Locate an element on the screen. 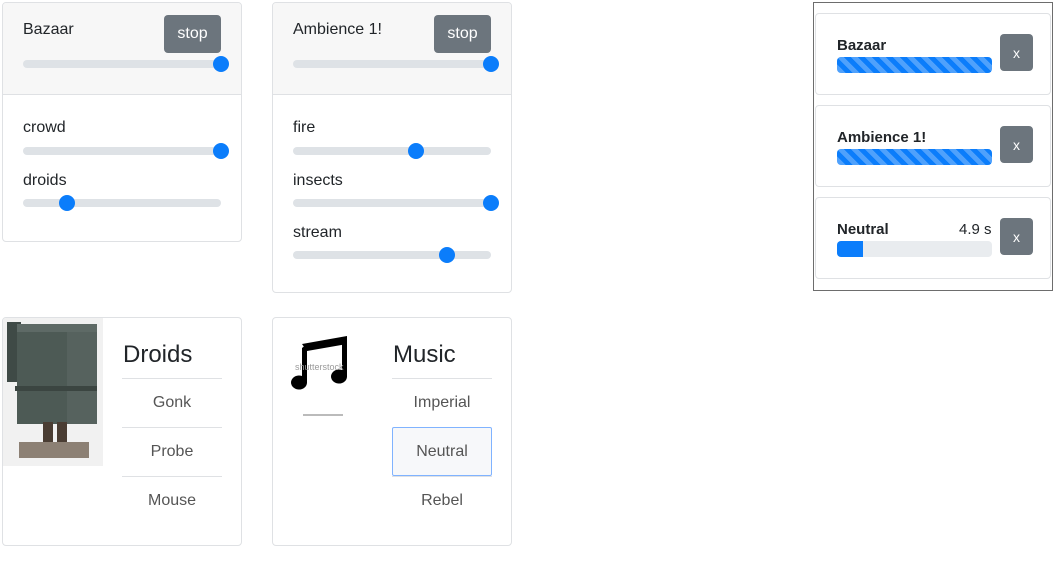  track-slider-crowd is located at coordinates (126, 151).